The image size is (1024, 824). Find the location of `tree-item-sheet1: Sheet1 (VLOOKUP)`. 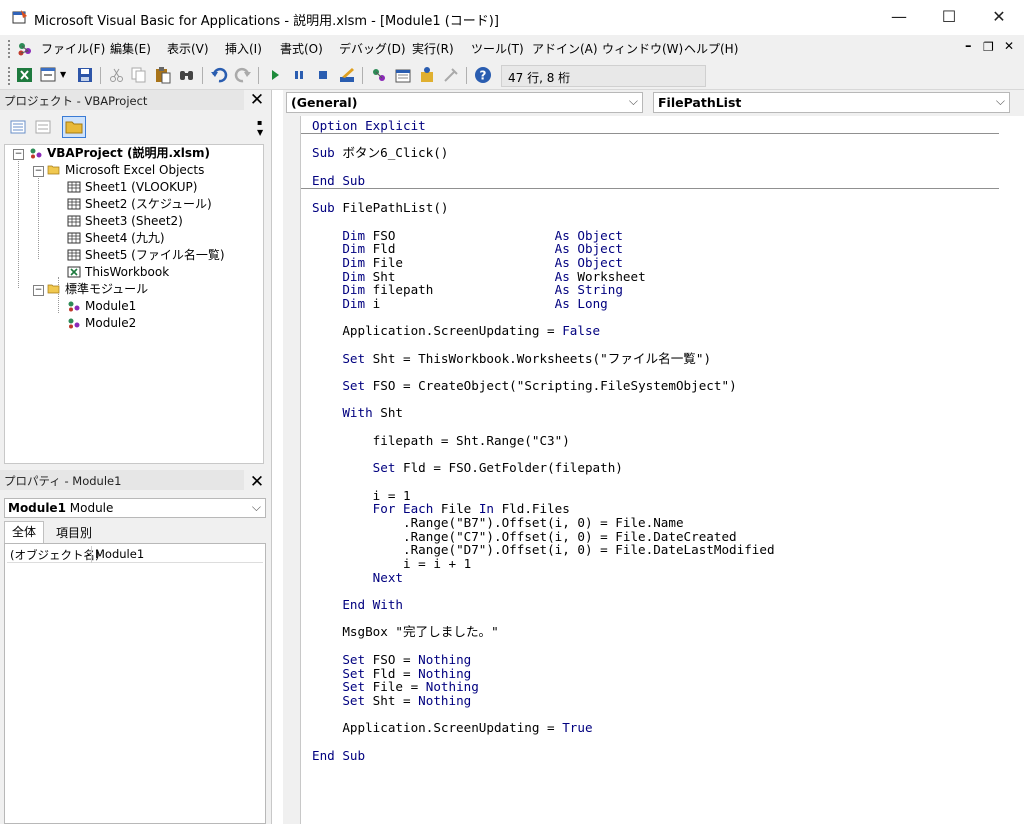

tree-item-sheet1: Sheet1 (VLOOKUP) is located at coordinates (132, 187).